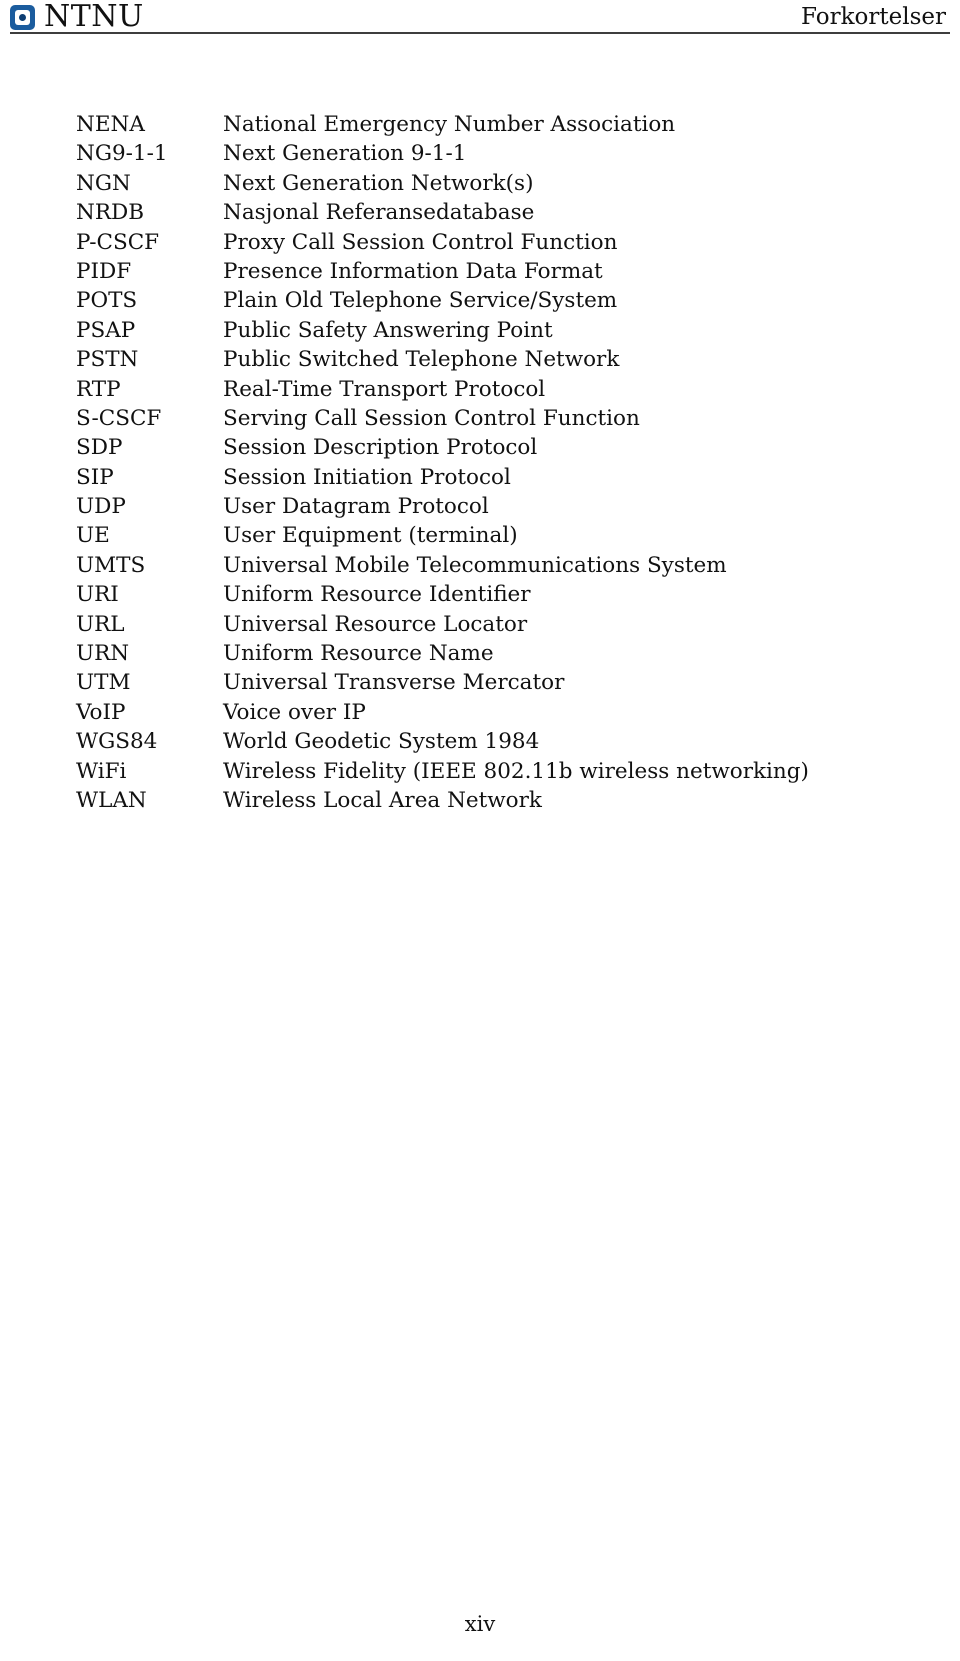  I want to click on abbreviation-term: PIDF, so click(104, 271).